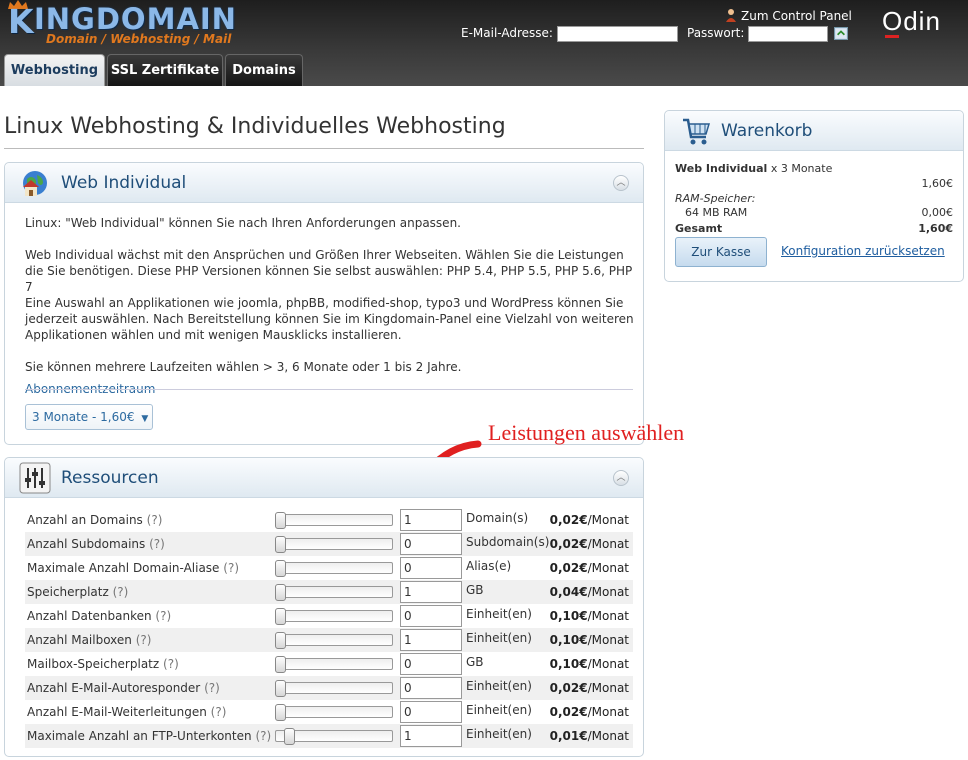 The width and height of the screenshot is (968, 760). Describe the element at coordinates (767, 131) in the screenshot. I see `panel-title: Warenkorb` at that location.